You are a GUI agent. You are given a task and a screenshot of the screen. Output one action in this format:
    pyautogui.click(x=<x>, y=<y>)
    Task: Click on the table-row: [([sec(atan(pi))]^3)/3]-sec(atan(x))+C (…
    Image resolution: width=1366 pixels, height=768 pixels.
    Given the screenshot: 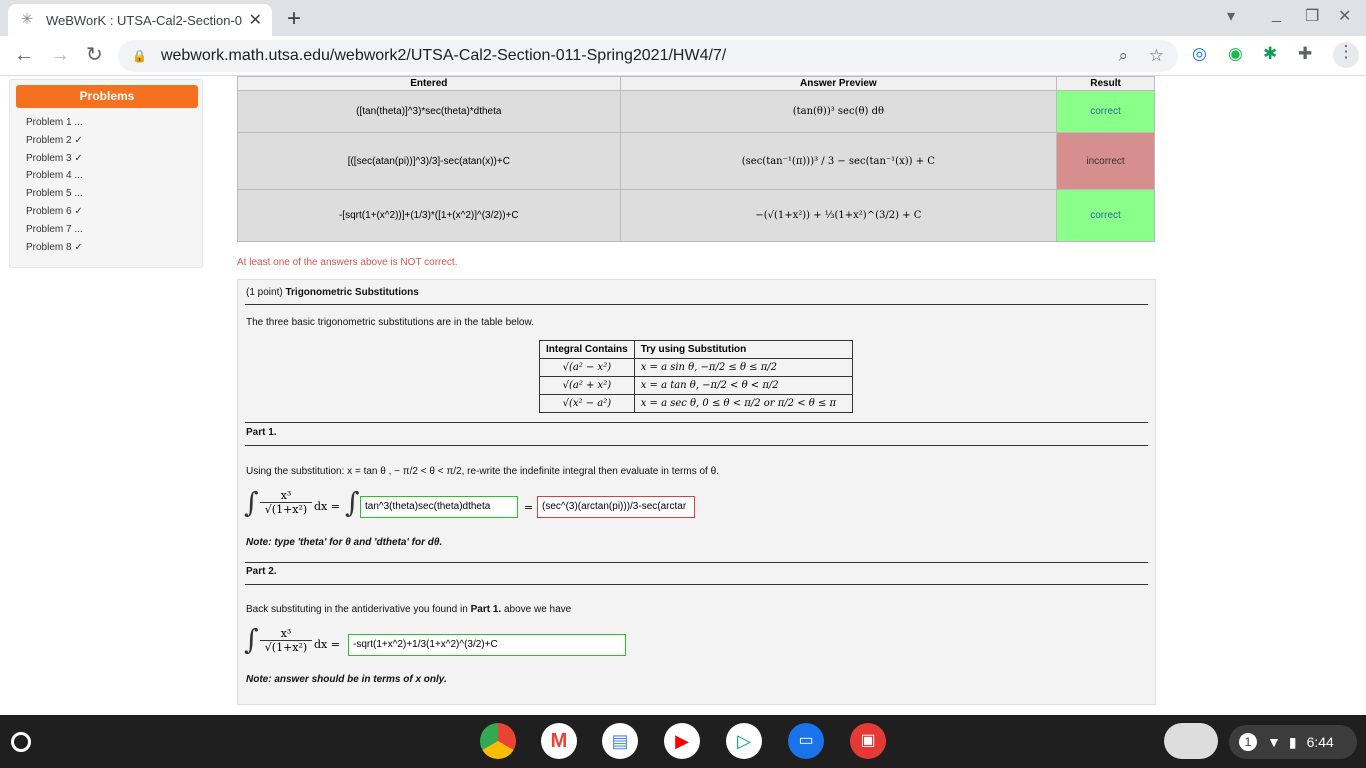 What is the action you would take?
    pyautogui.click(x=696, y=161)
    